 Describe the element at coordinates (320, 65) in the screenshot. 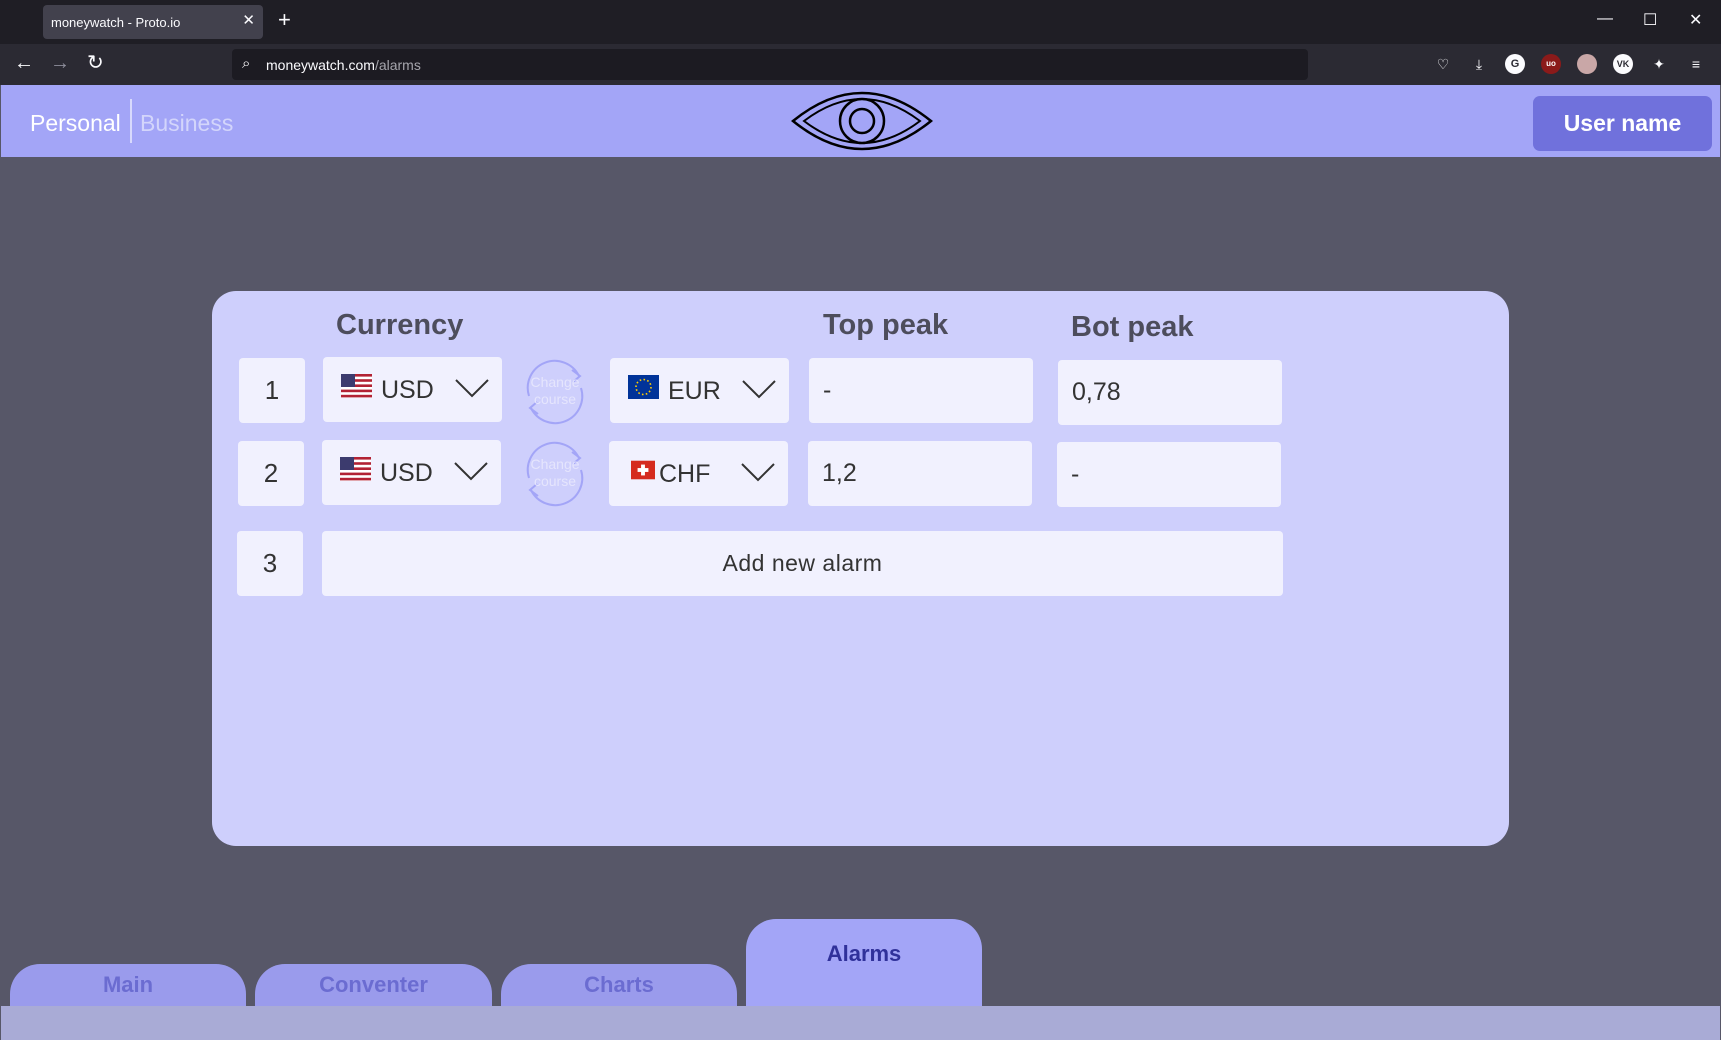

I see `url-host: moneywatch.com` at that location.